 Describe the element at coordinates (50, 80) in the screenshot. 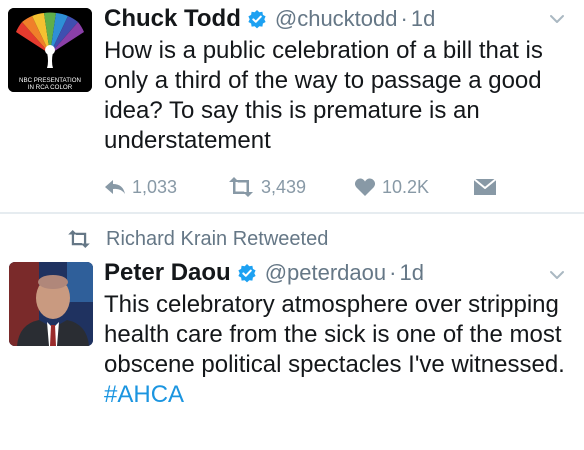

I see `avatar-caption-1: NBC PRESENTATION` at that location.